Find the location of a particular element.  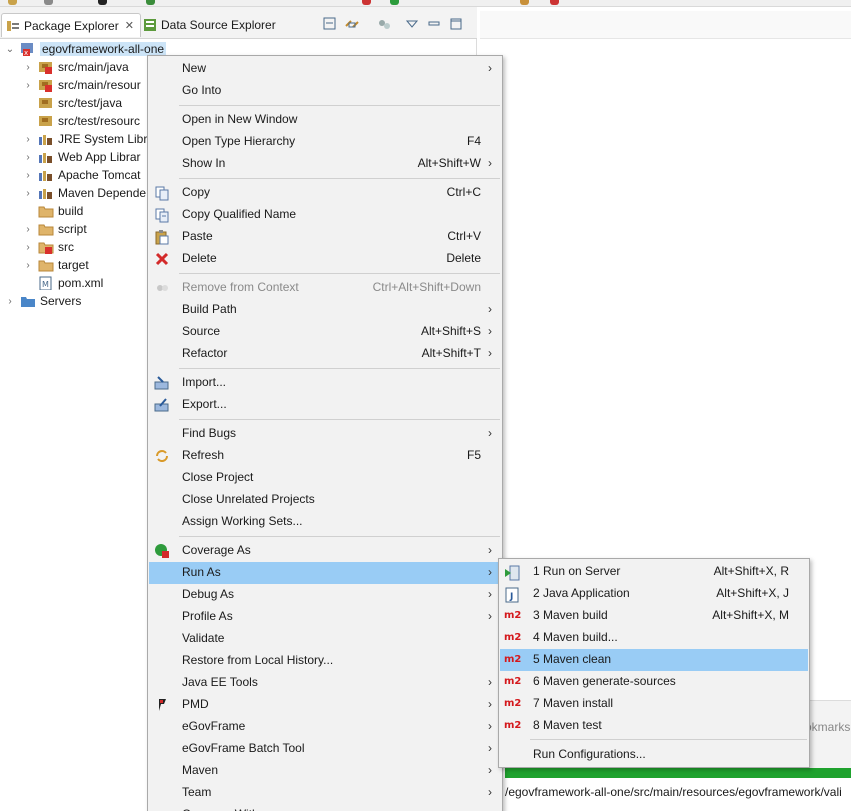

menu-item-open-type-hierarchy: Open Type Hierarchy F4 is located at coordinates (325, 142).